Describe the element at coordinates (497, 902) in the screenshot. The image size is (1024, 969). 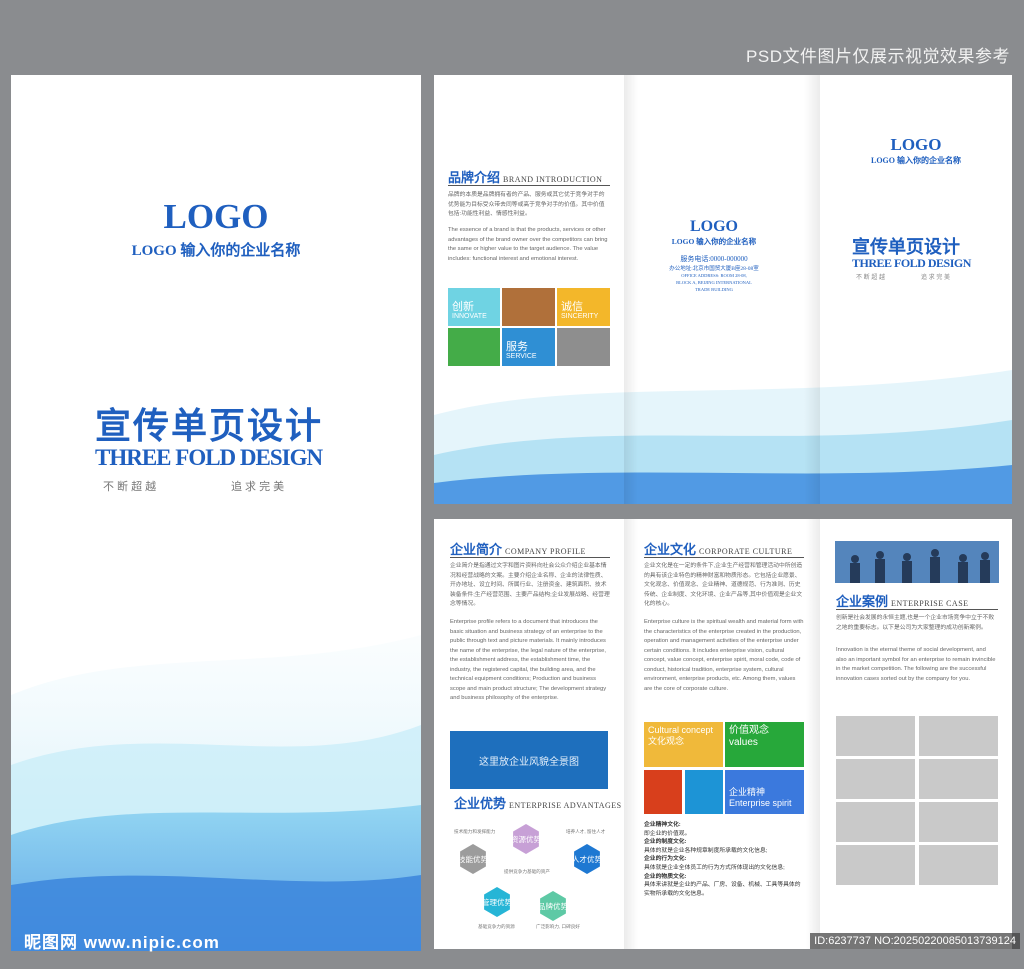
I see `hex-management: 管理优势` at that location.